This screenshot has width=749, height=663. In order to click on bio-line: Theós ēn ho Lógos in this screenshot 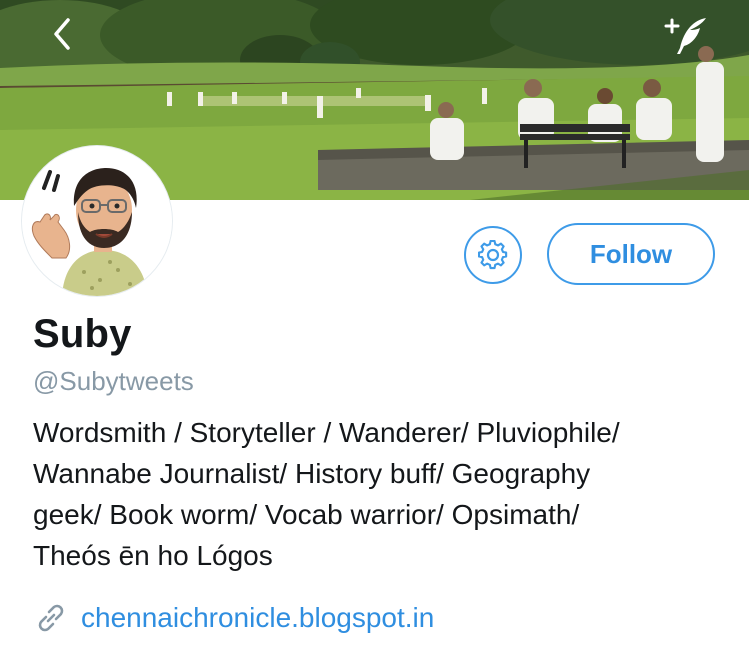, I will do `click(153, 555)`.